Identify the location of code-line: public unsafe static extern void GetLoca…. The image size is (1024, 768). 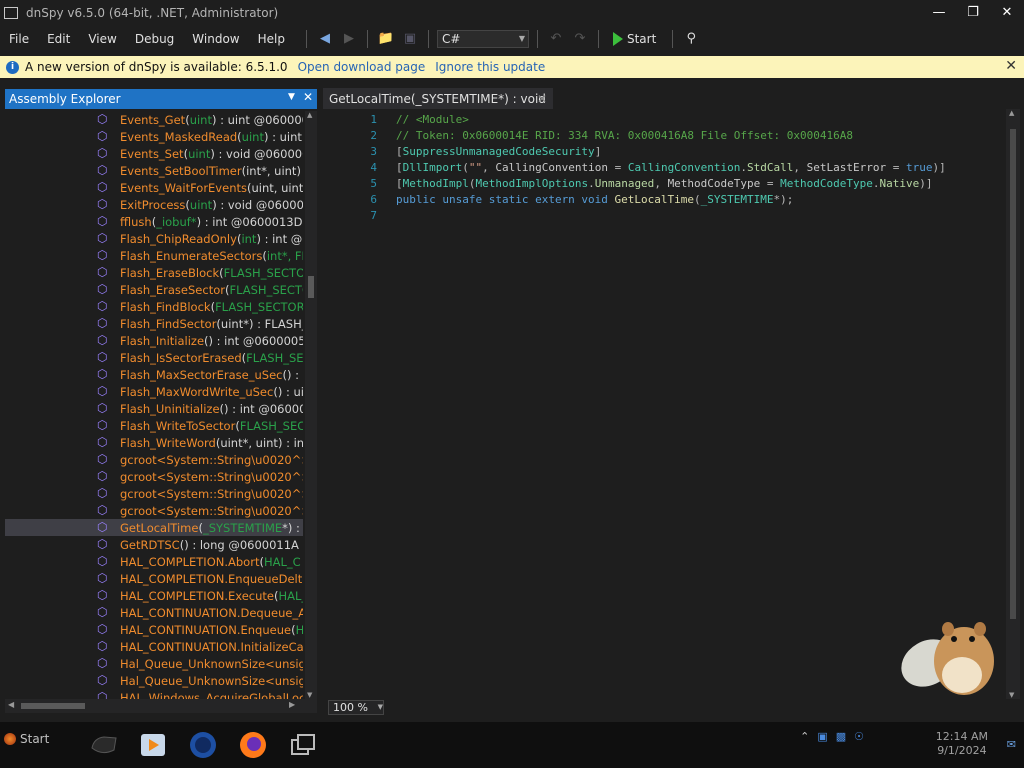
(594, 199).